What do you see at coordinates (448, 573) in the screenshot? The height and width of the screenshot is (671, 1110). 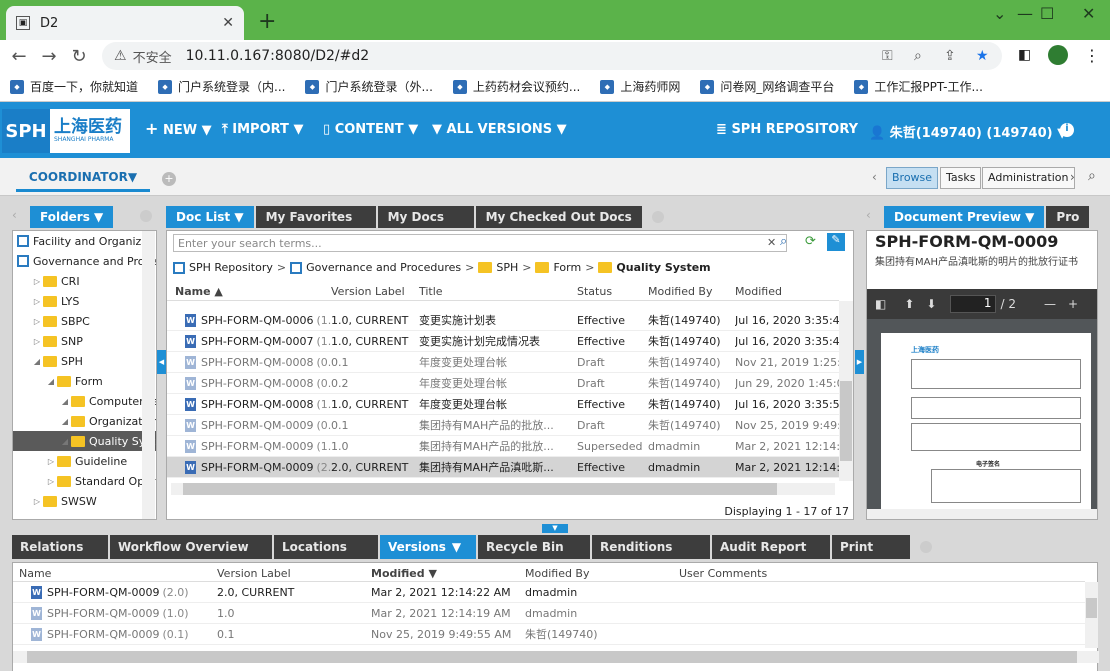 I see `vcol-modified: Modified ▼` at bounding box center [448, 573].